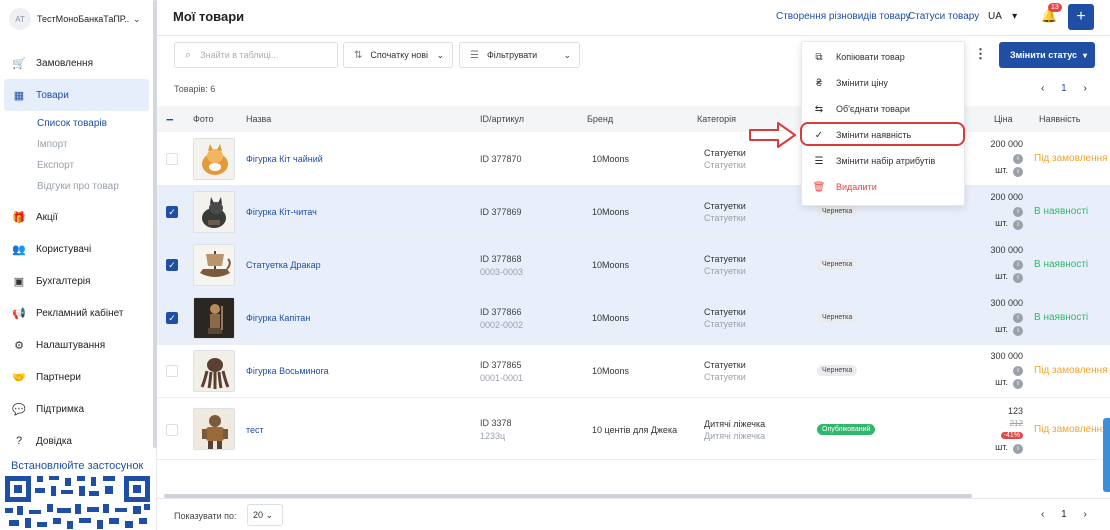  I want to click on menu-item-merge-products: ⇆ Об'єднати товари, so click(883, 109).